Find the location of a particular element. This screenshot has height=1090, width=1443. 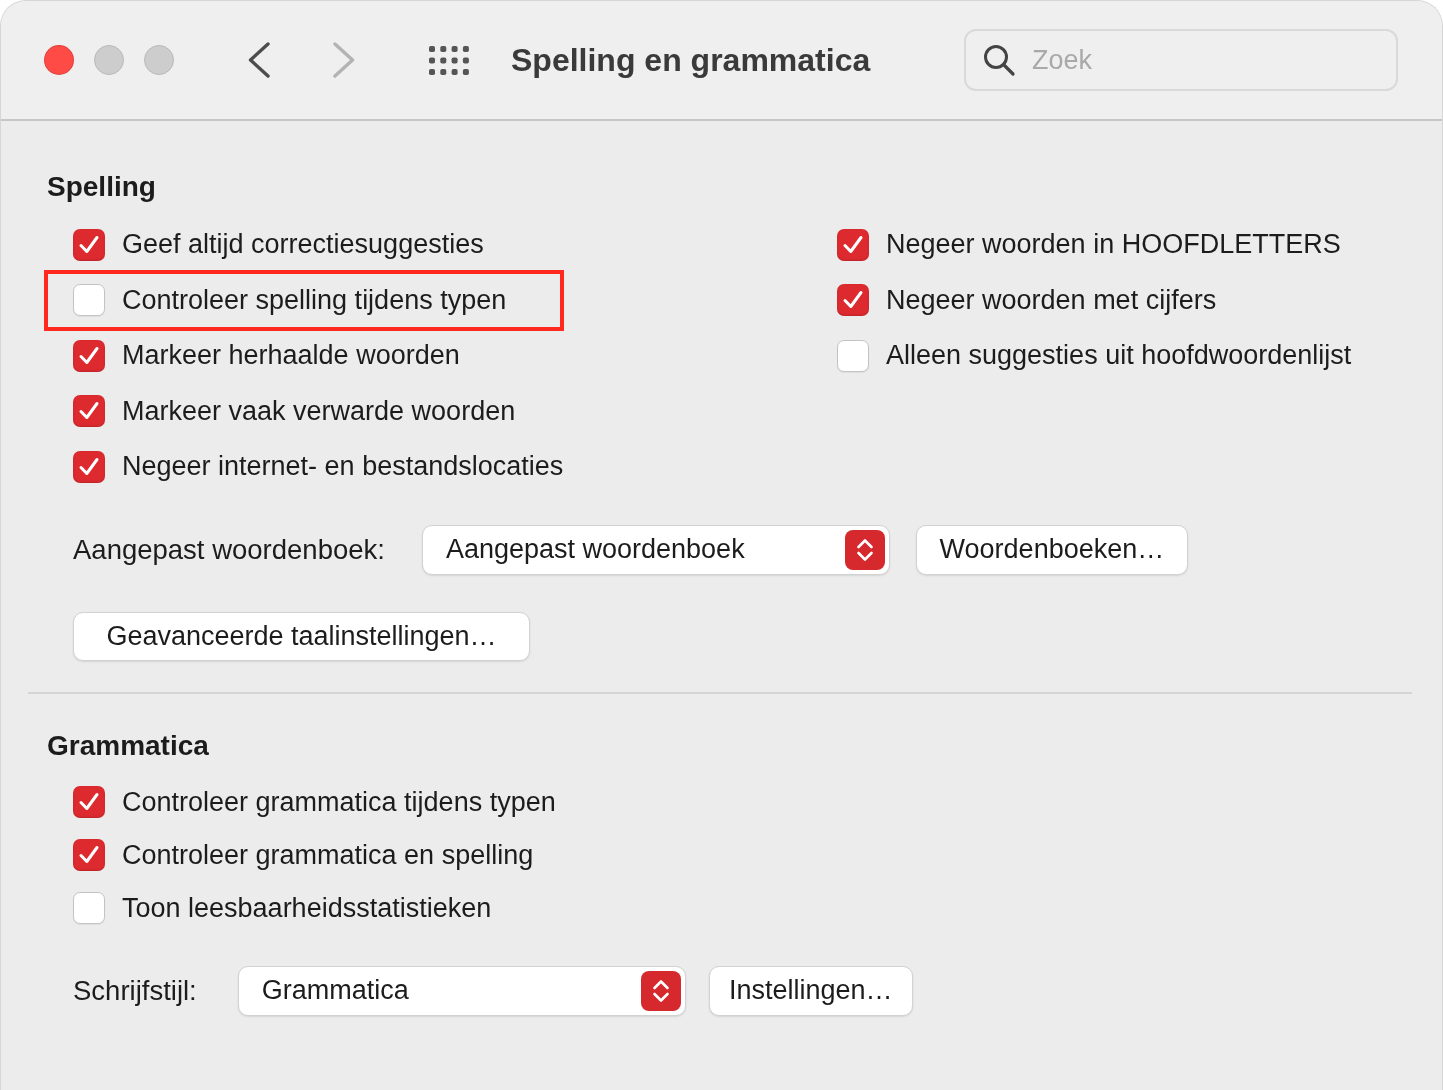

section-heading: Grammatica is located at coordinates (128, 745).